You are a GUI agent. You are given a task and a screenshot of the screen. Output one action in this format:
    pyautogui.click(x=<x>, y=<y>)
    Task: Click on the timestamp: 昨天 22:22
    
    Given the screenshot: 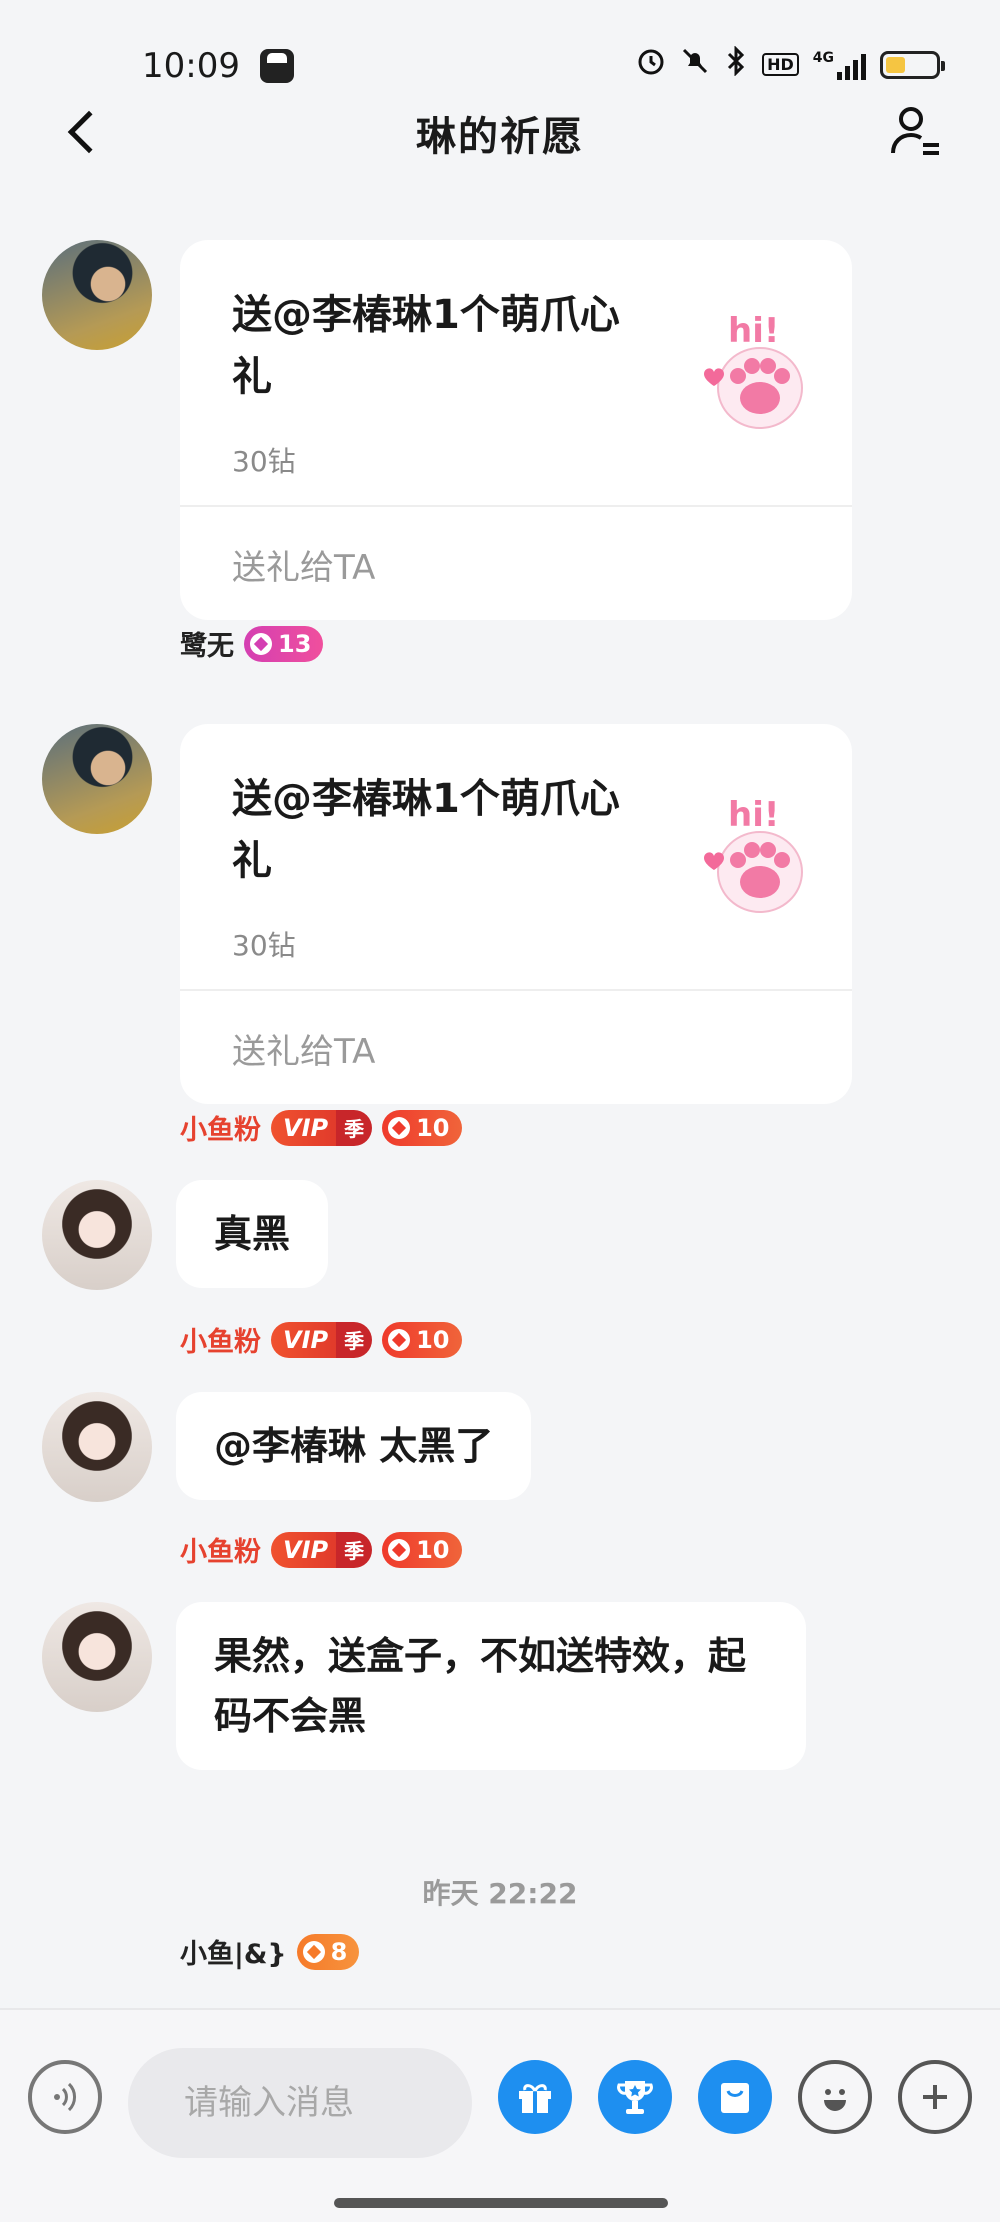 What is the action you would take?
    pyautogui.click(x=500, y=1893)
    